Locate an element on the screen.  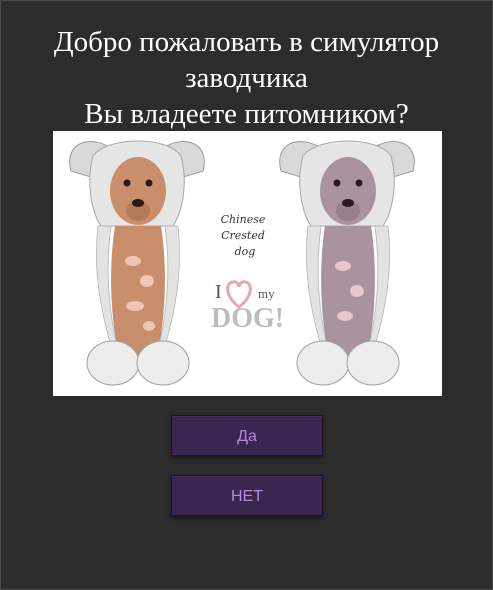
welcome-line-2: заводчика is located at coordinates (246, 78).